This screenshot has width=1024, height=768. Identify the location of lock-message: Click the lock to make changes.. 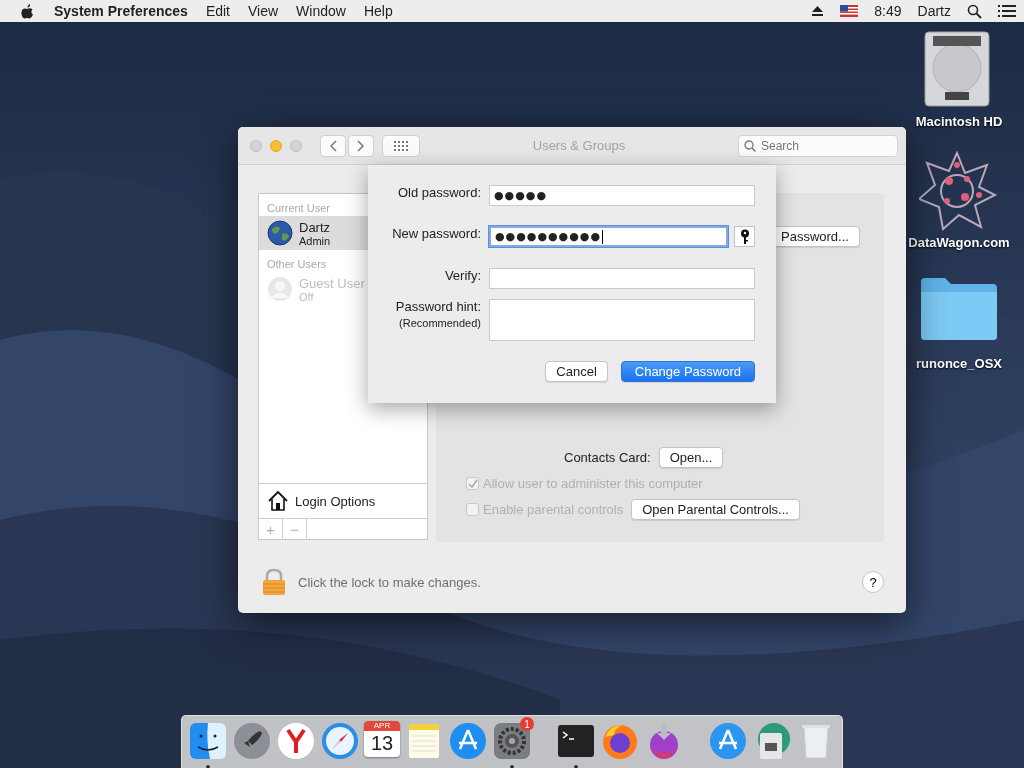
(390, 582).